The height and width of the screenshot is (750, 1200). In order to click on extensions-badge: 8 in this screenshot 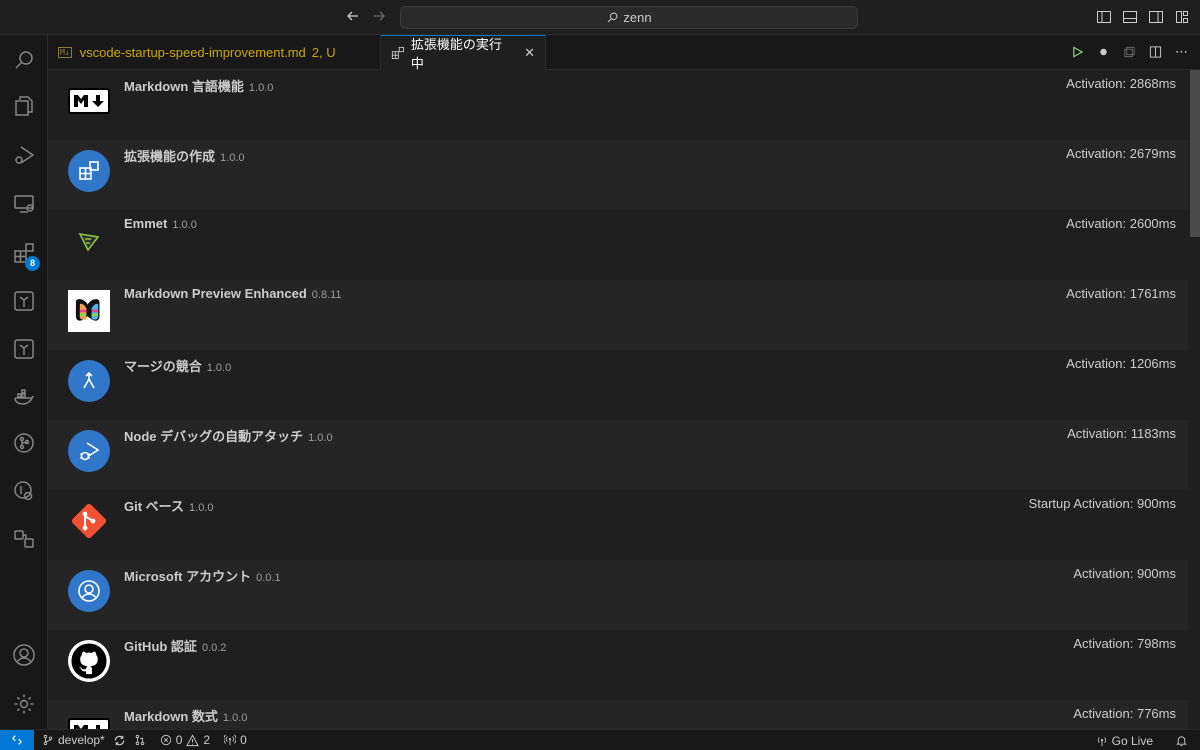, I will do `click(32, 263)`.